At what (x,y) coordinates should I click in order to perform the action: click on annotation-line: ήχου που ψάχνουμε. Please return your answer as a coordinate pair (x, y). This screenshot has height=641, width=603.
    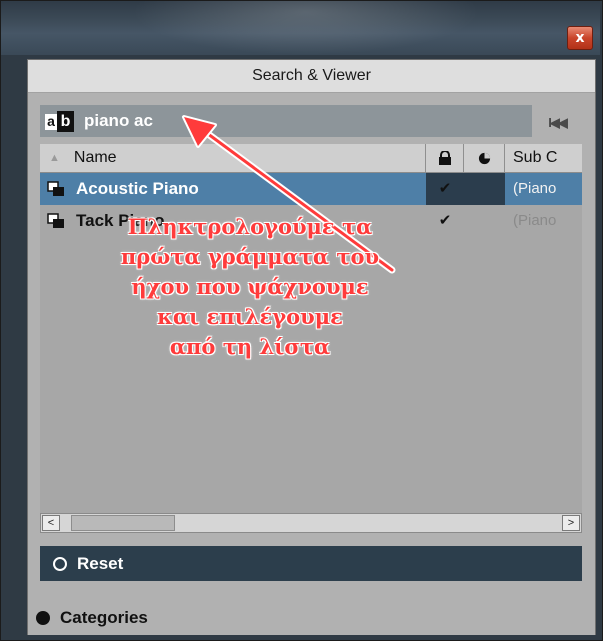
    Looking at the image, I should click on (250, 286).